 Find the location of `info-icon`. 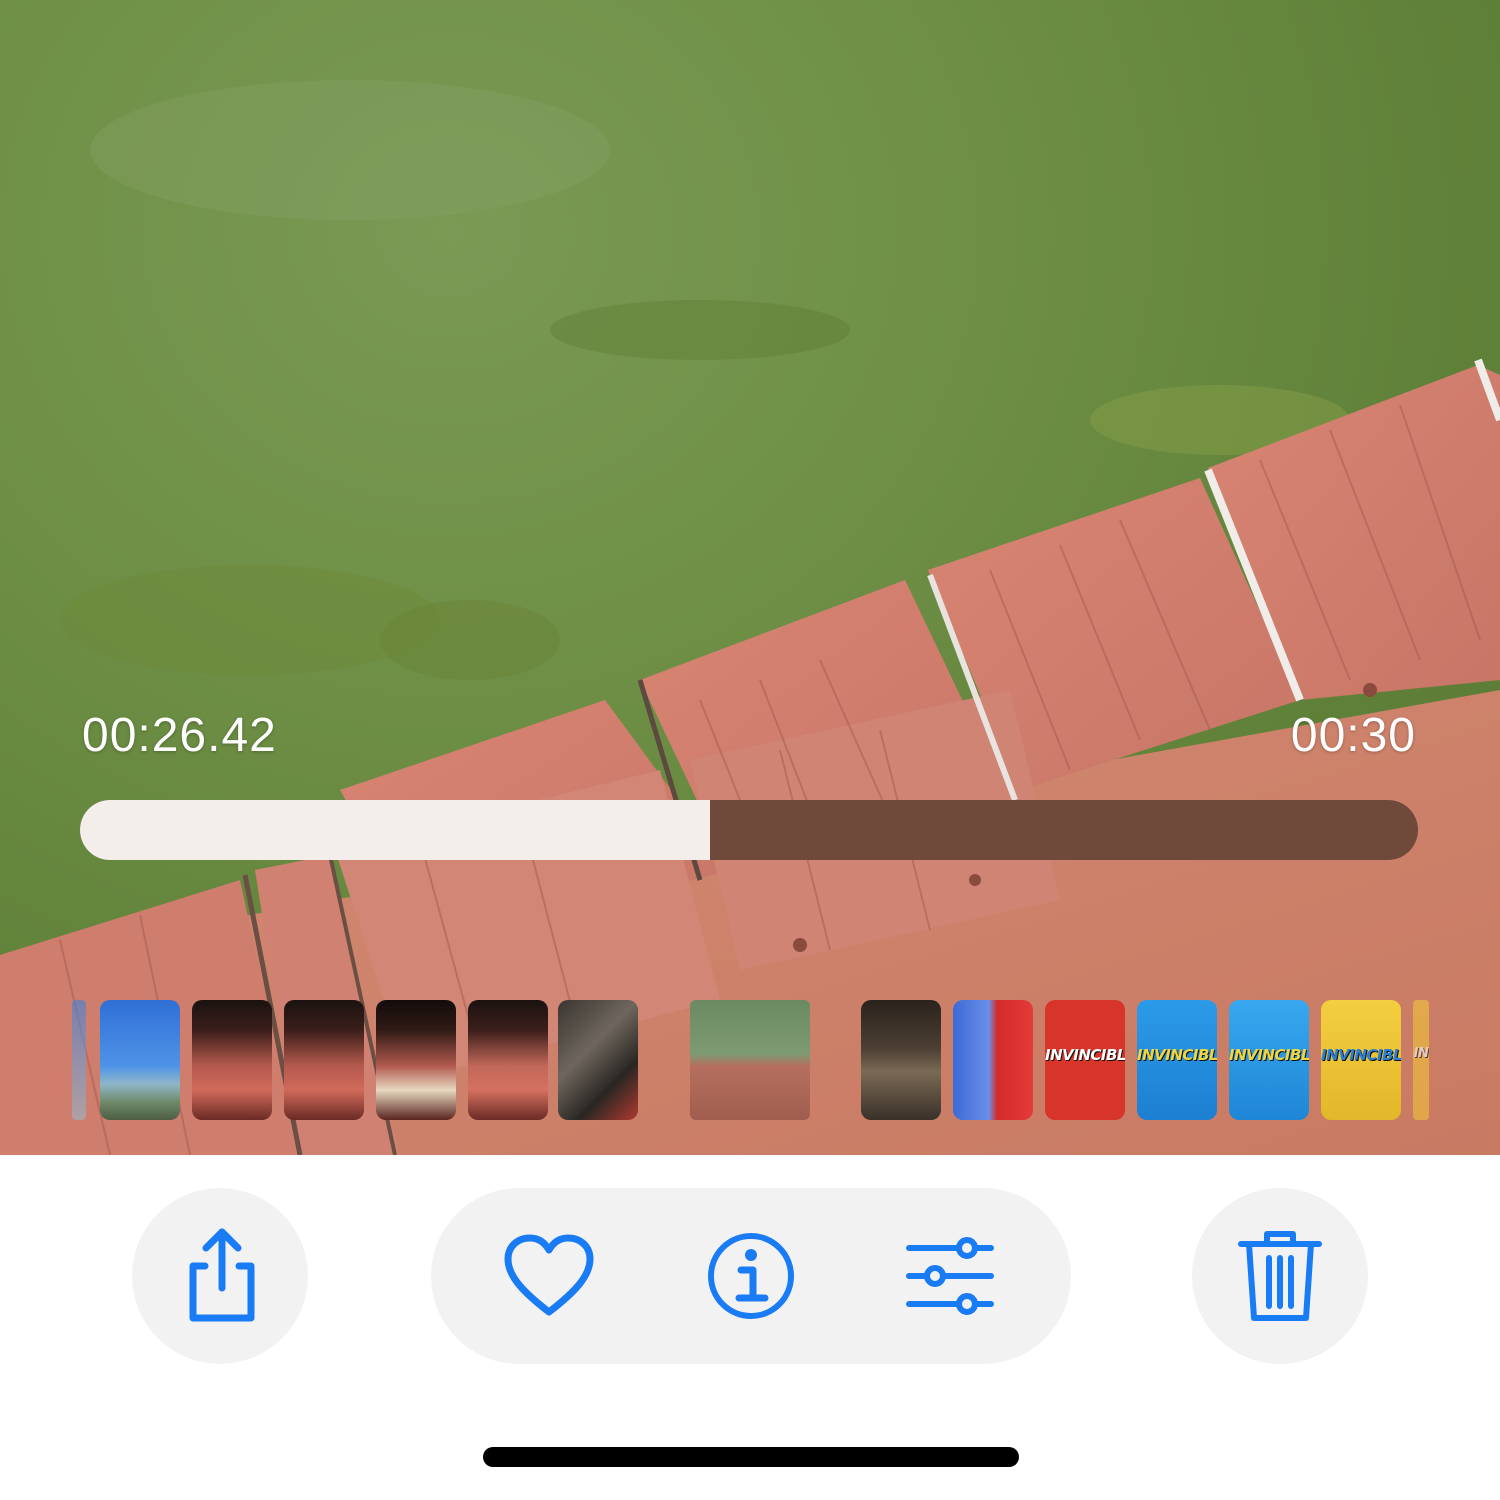

info-icon is located at coordinates (751, 1276).